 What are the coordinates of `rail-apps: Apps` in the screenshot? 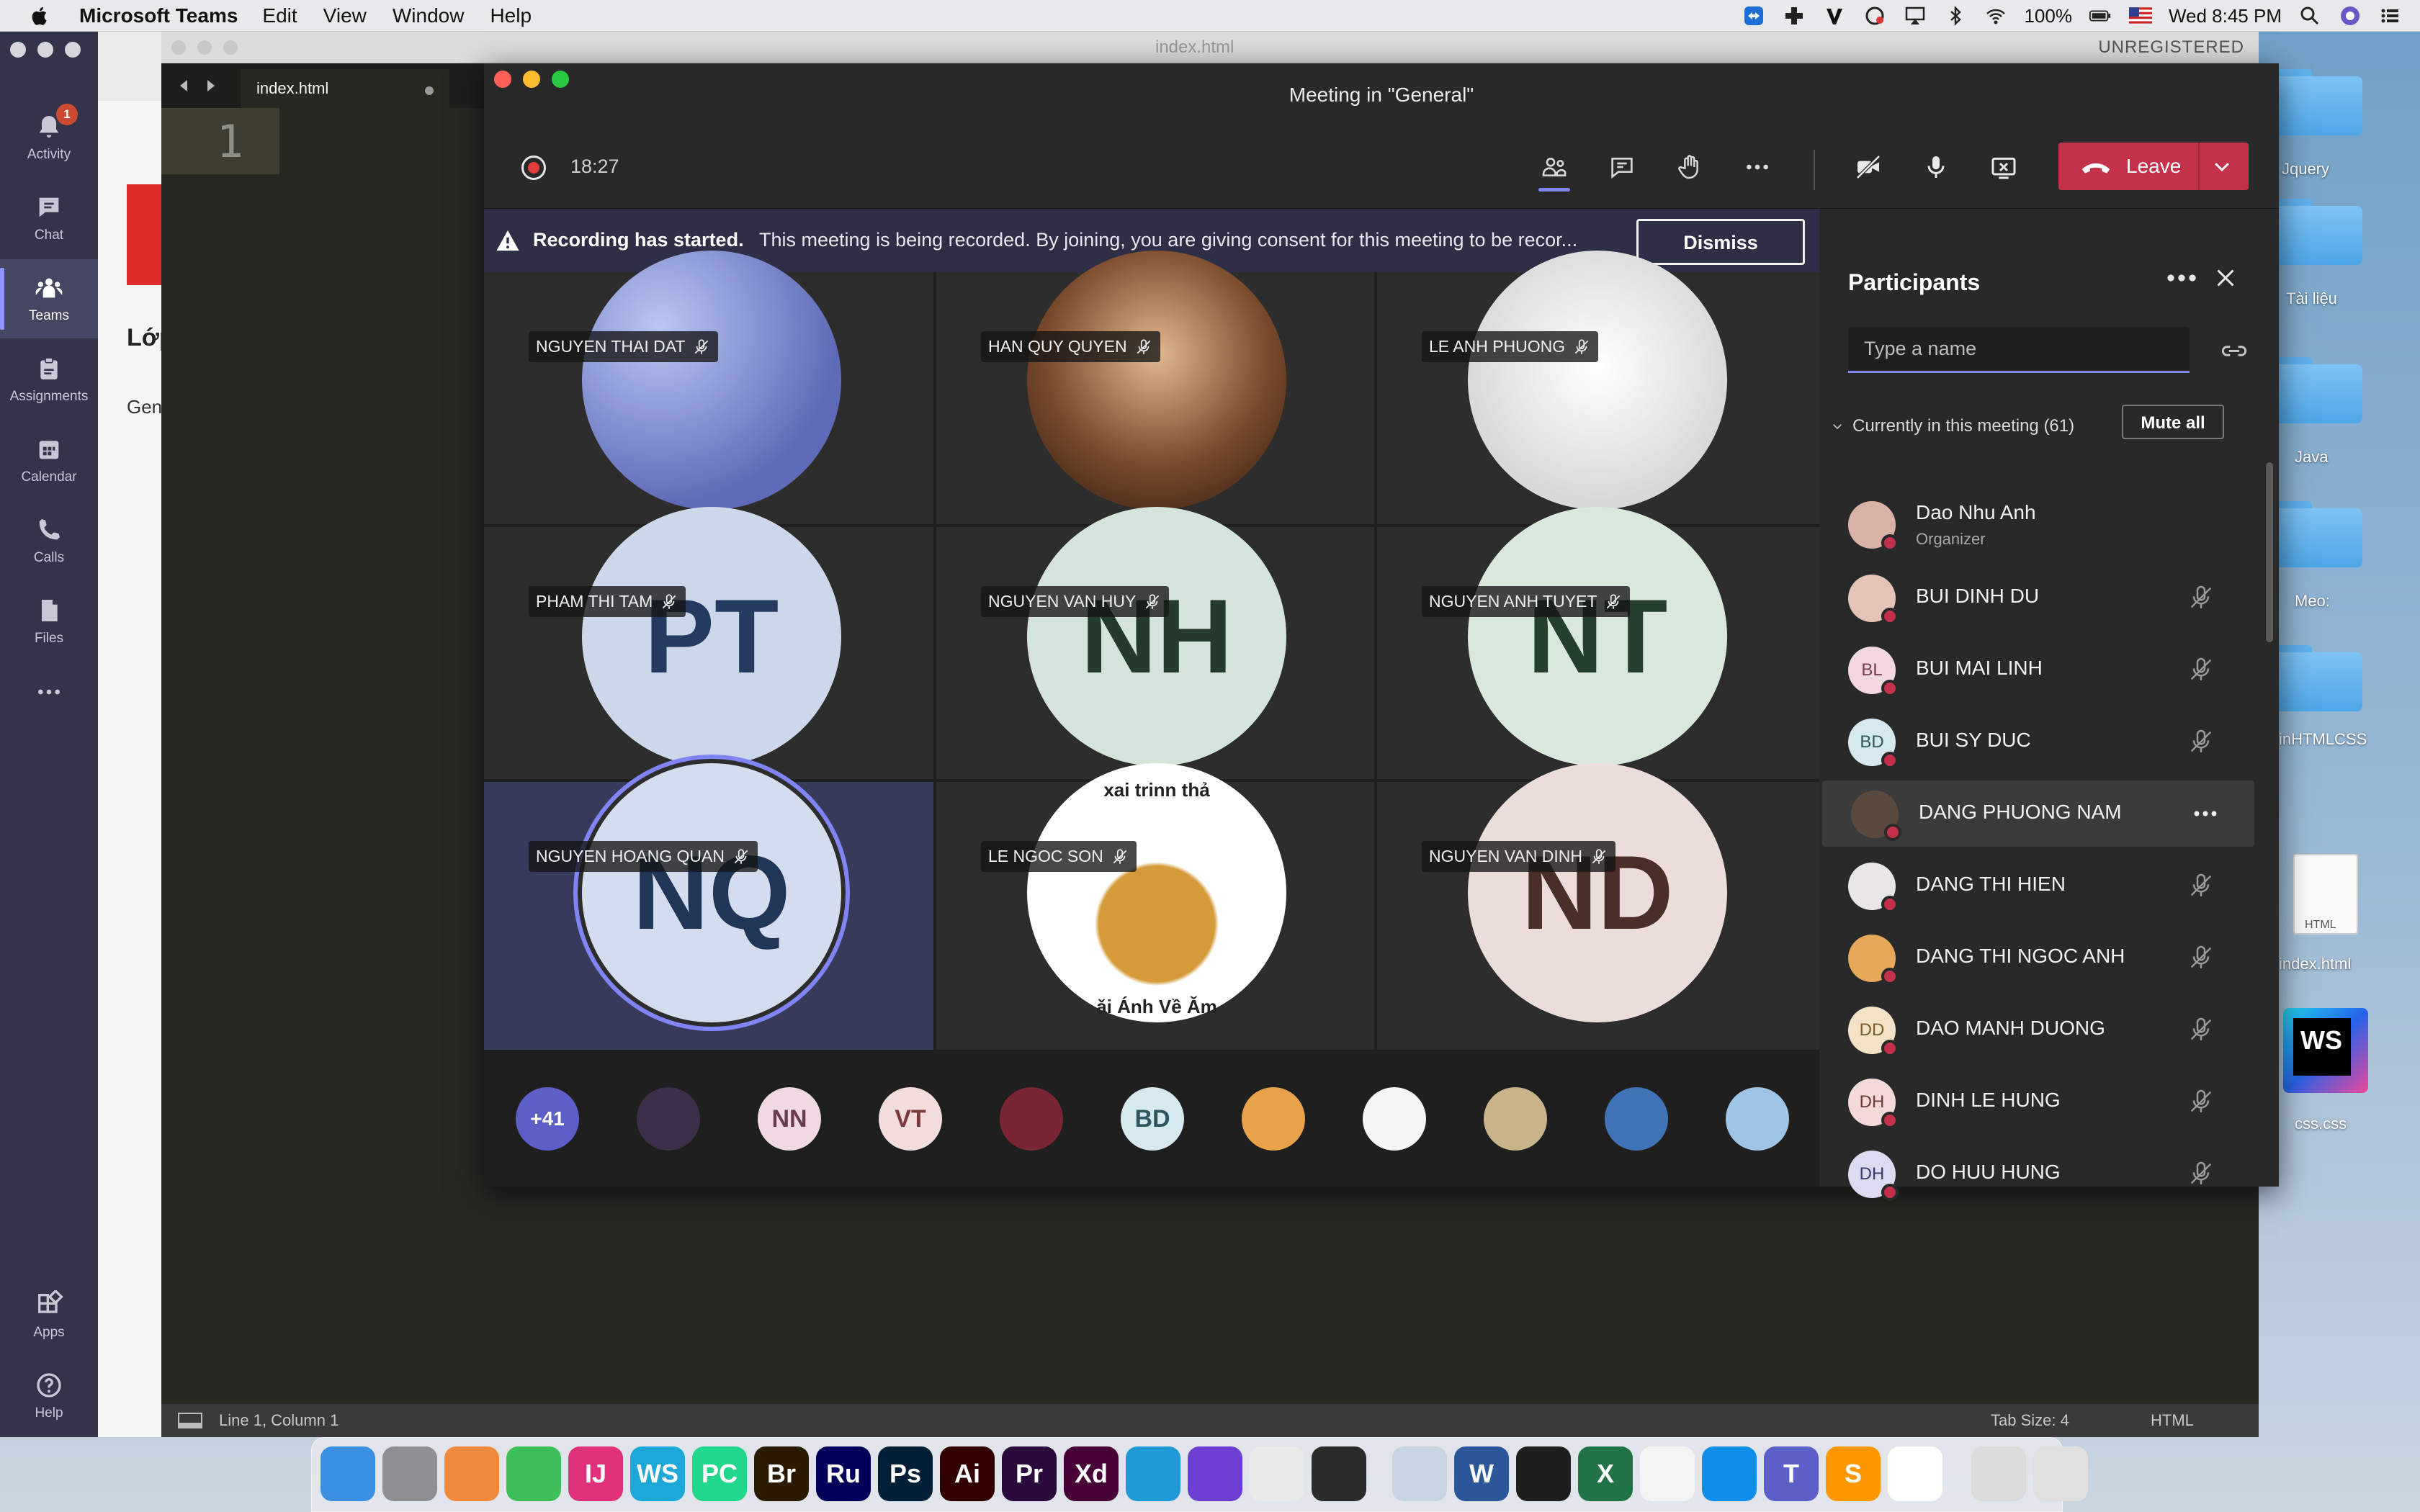 It's located at (49, 1315).